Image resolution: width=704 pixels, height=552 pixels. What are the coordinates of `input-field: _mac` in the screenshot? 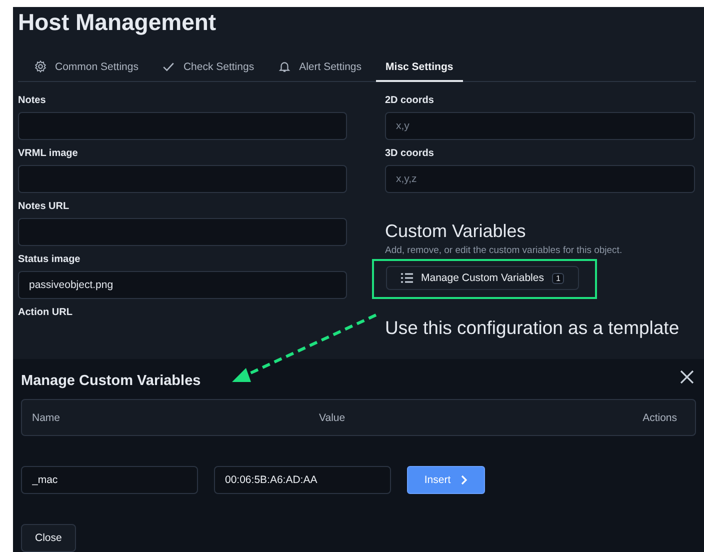 It's located at (109, 480).